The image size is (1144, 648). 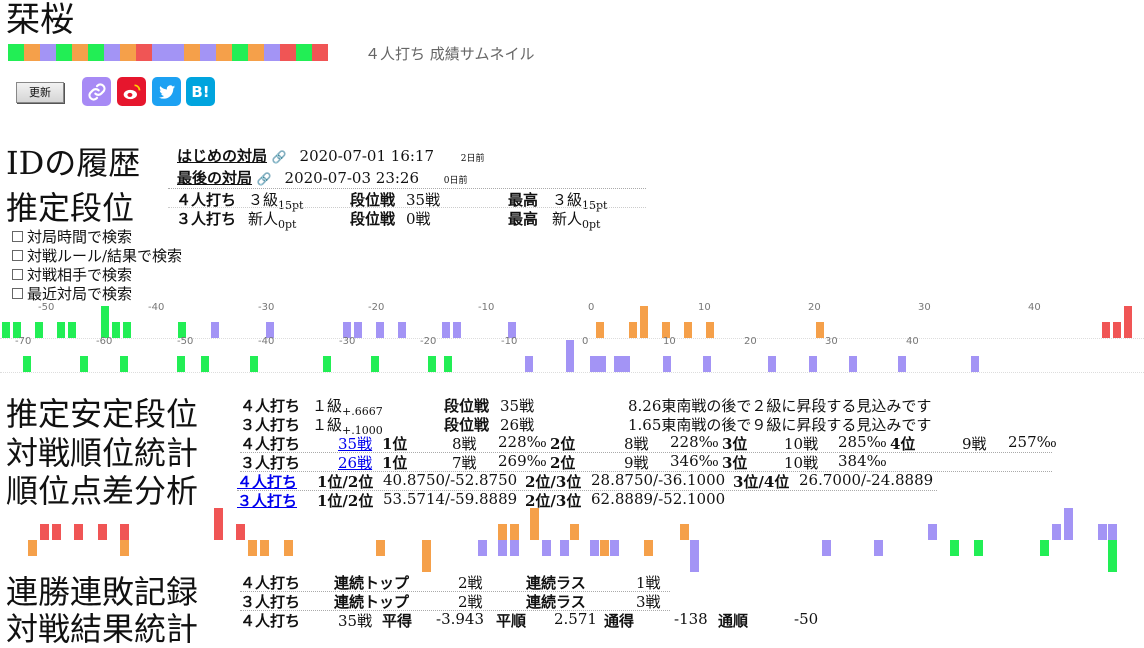 What do you see at coordinates (1034, 307) in the screenshot?
I see `timeline-tick: 40` at bounding box center [1034, 307].